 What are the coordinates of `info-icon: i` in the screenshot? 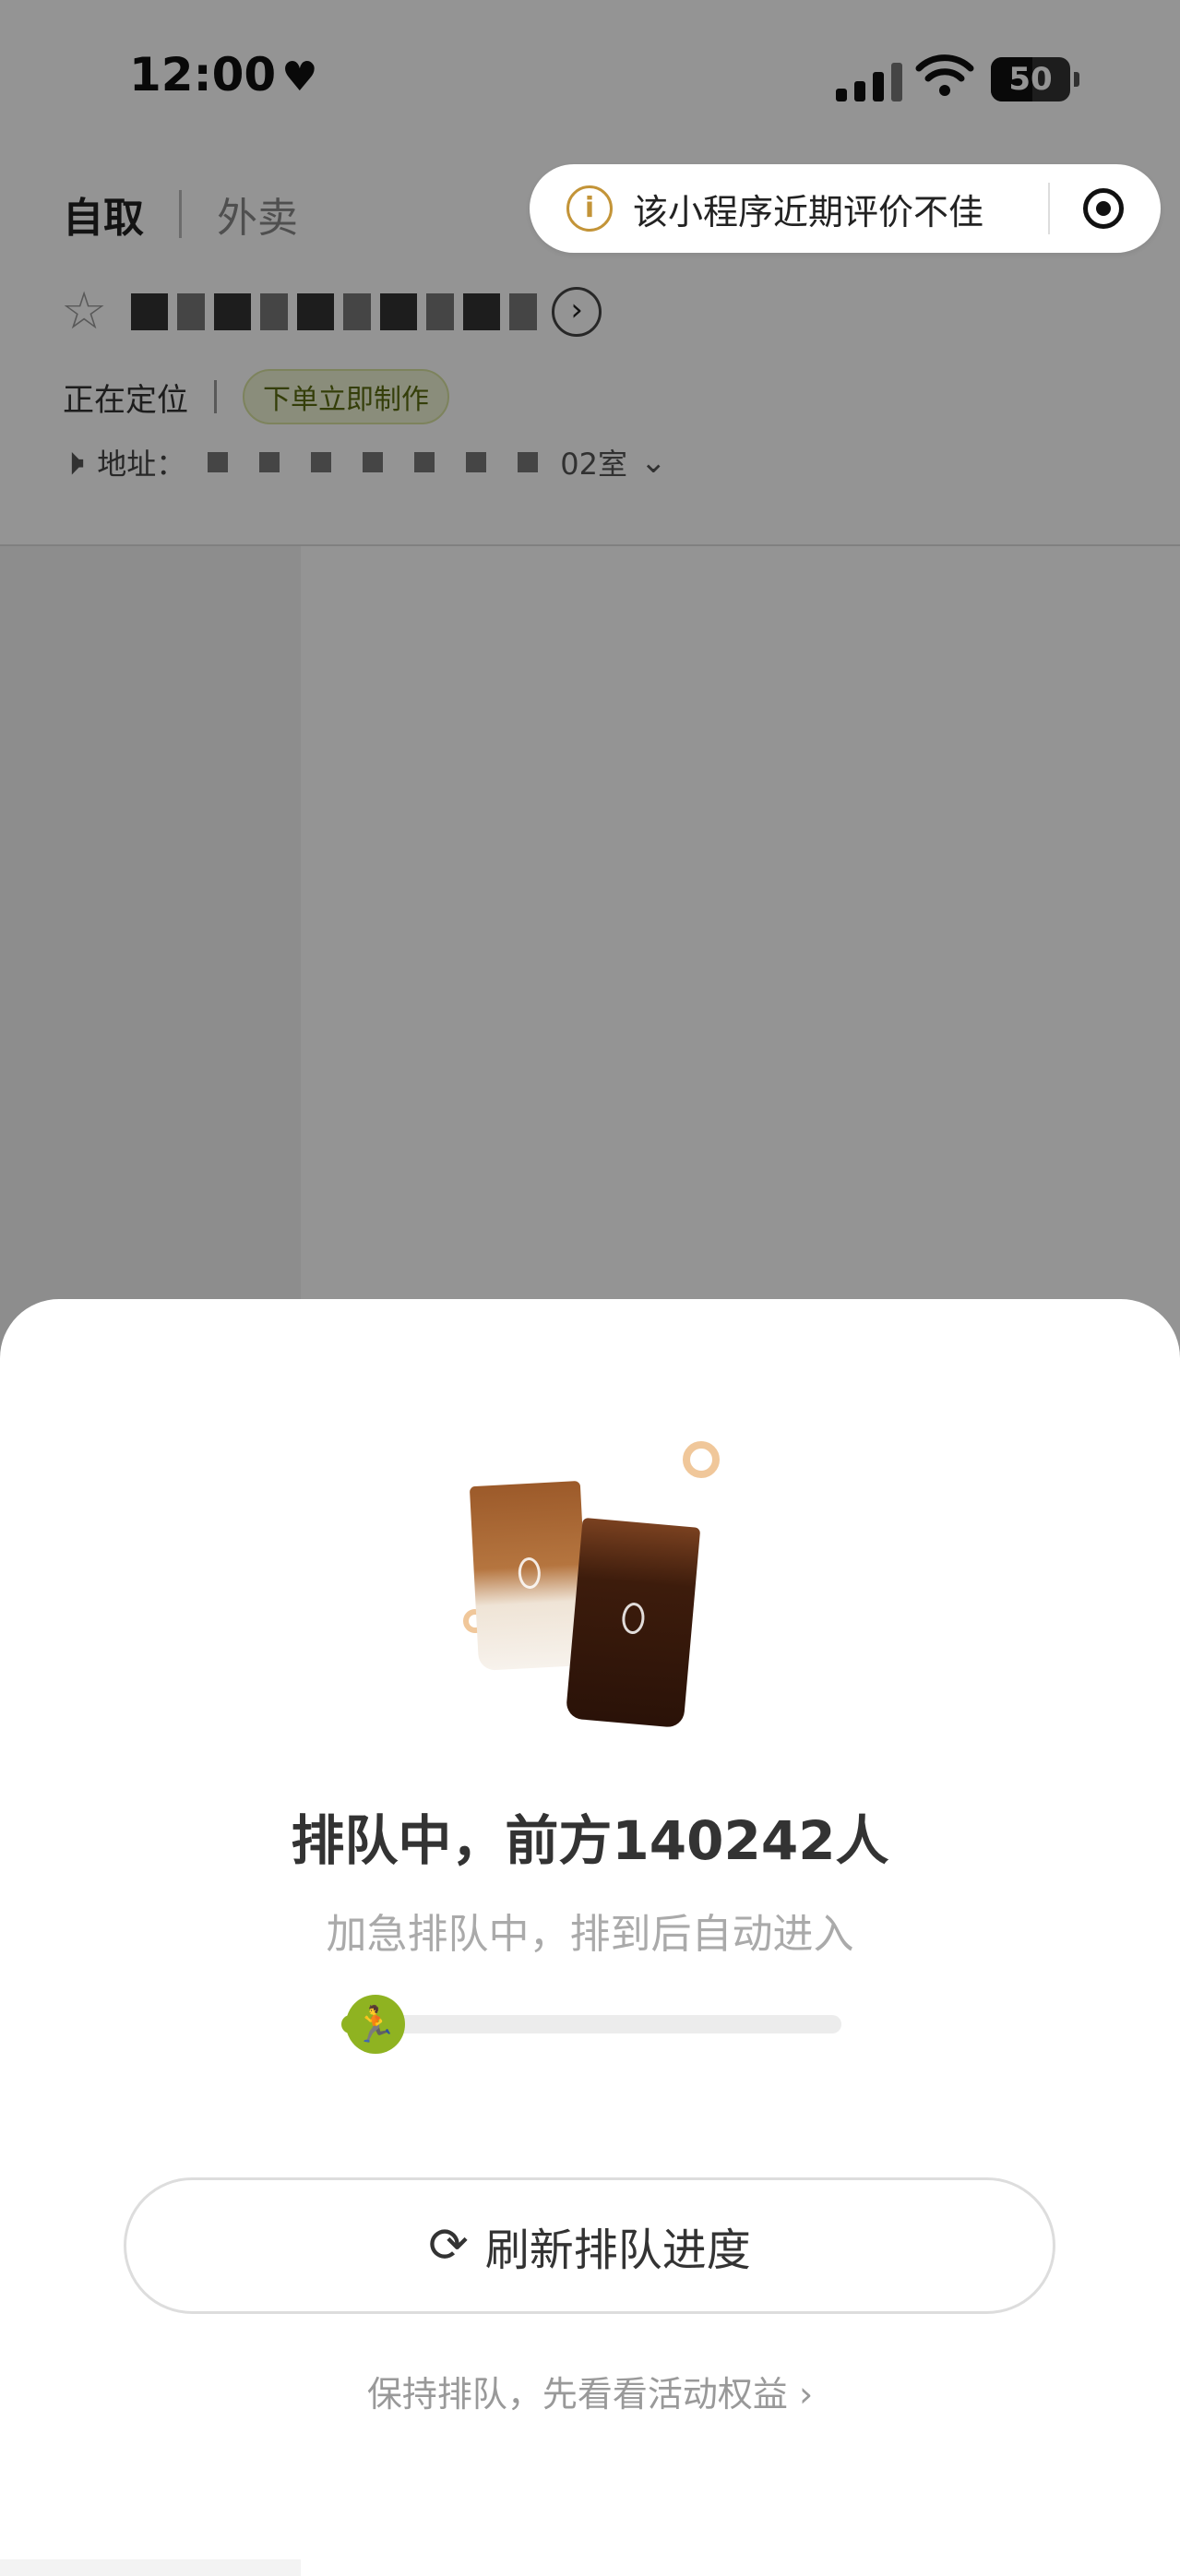 It's located at (589, 208).